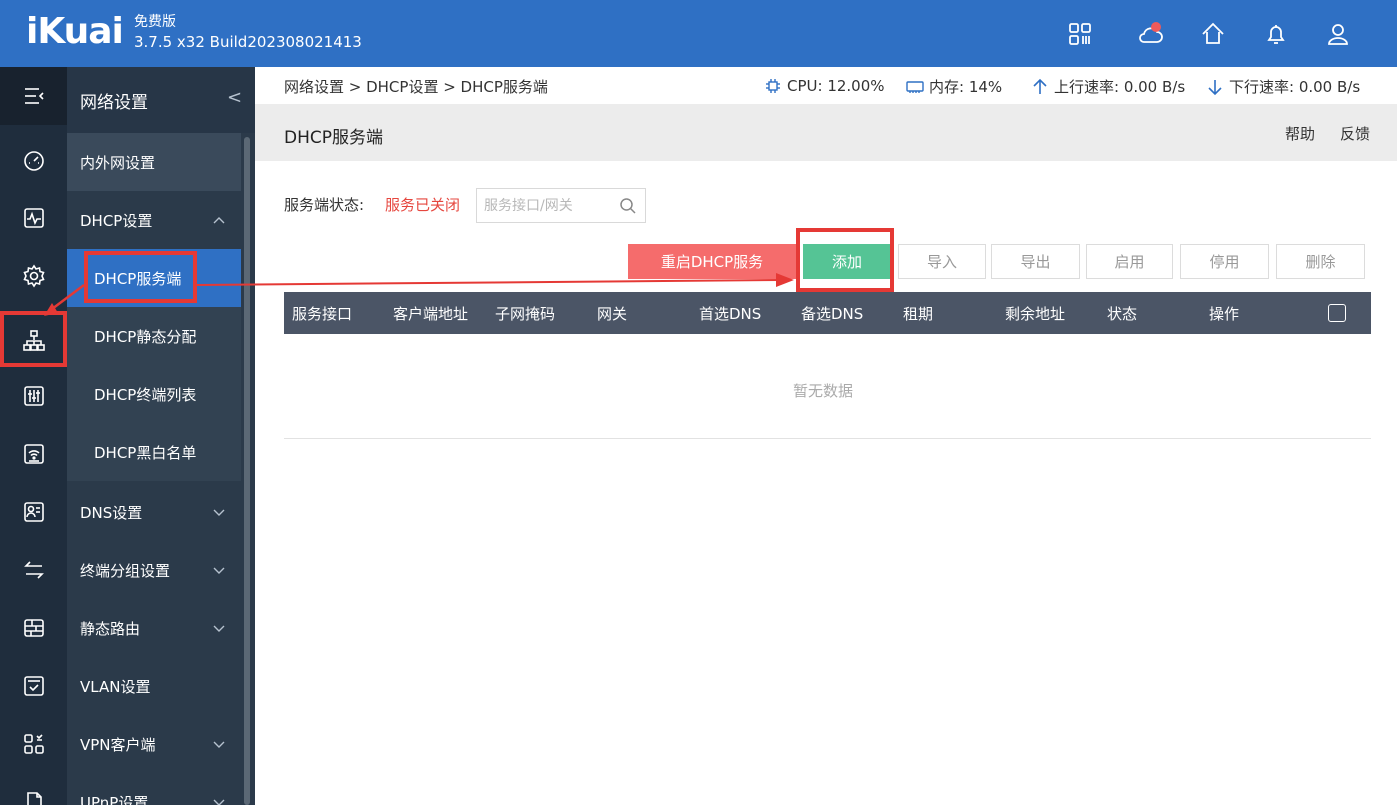 The image size is (1397, 805). What do you see at coordinates (1276, 34) in the screenshot?
I see `bell-icon` at bounding box center [1276, 34].